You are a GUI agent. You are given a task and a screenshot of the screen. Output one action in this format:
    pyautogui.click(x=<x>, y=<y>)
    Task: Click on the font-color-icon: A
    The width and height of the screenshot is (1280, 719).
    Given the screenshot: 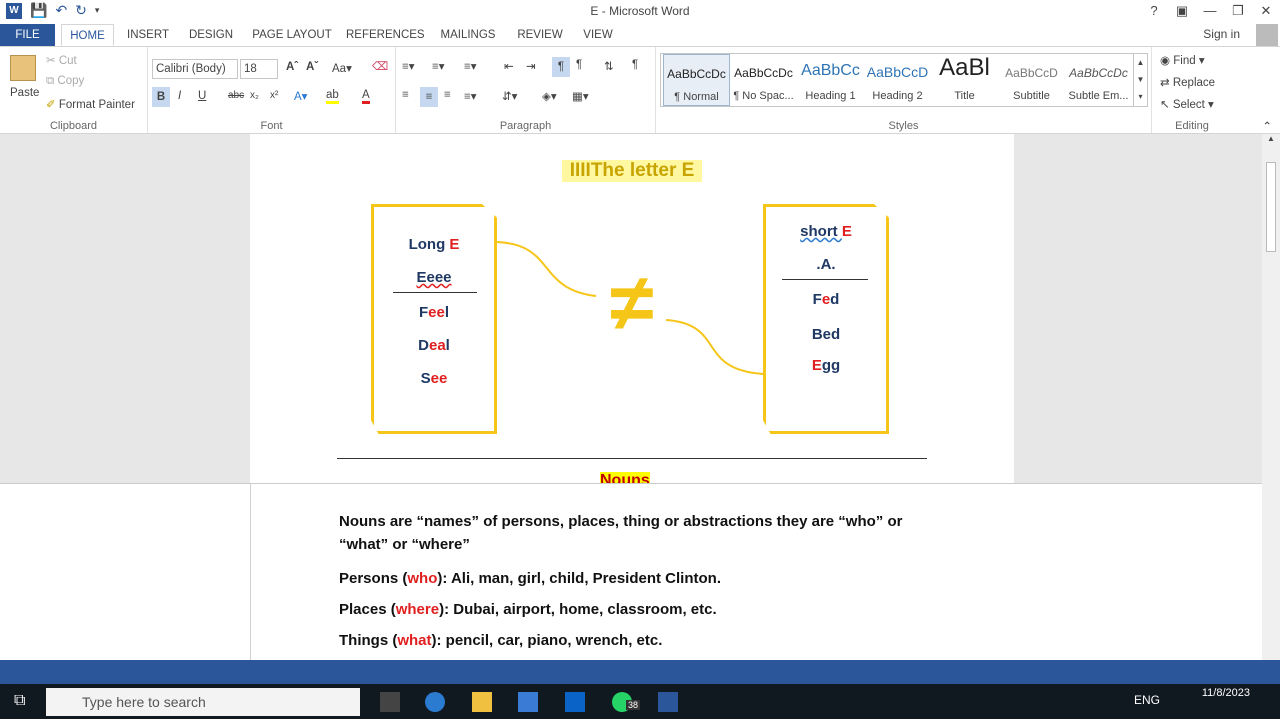 What is the action you would take?
    pyautogui.click(x=366, y=96)
    